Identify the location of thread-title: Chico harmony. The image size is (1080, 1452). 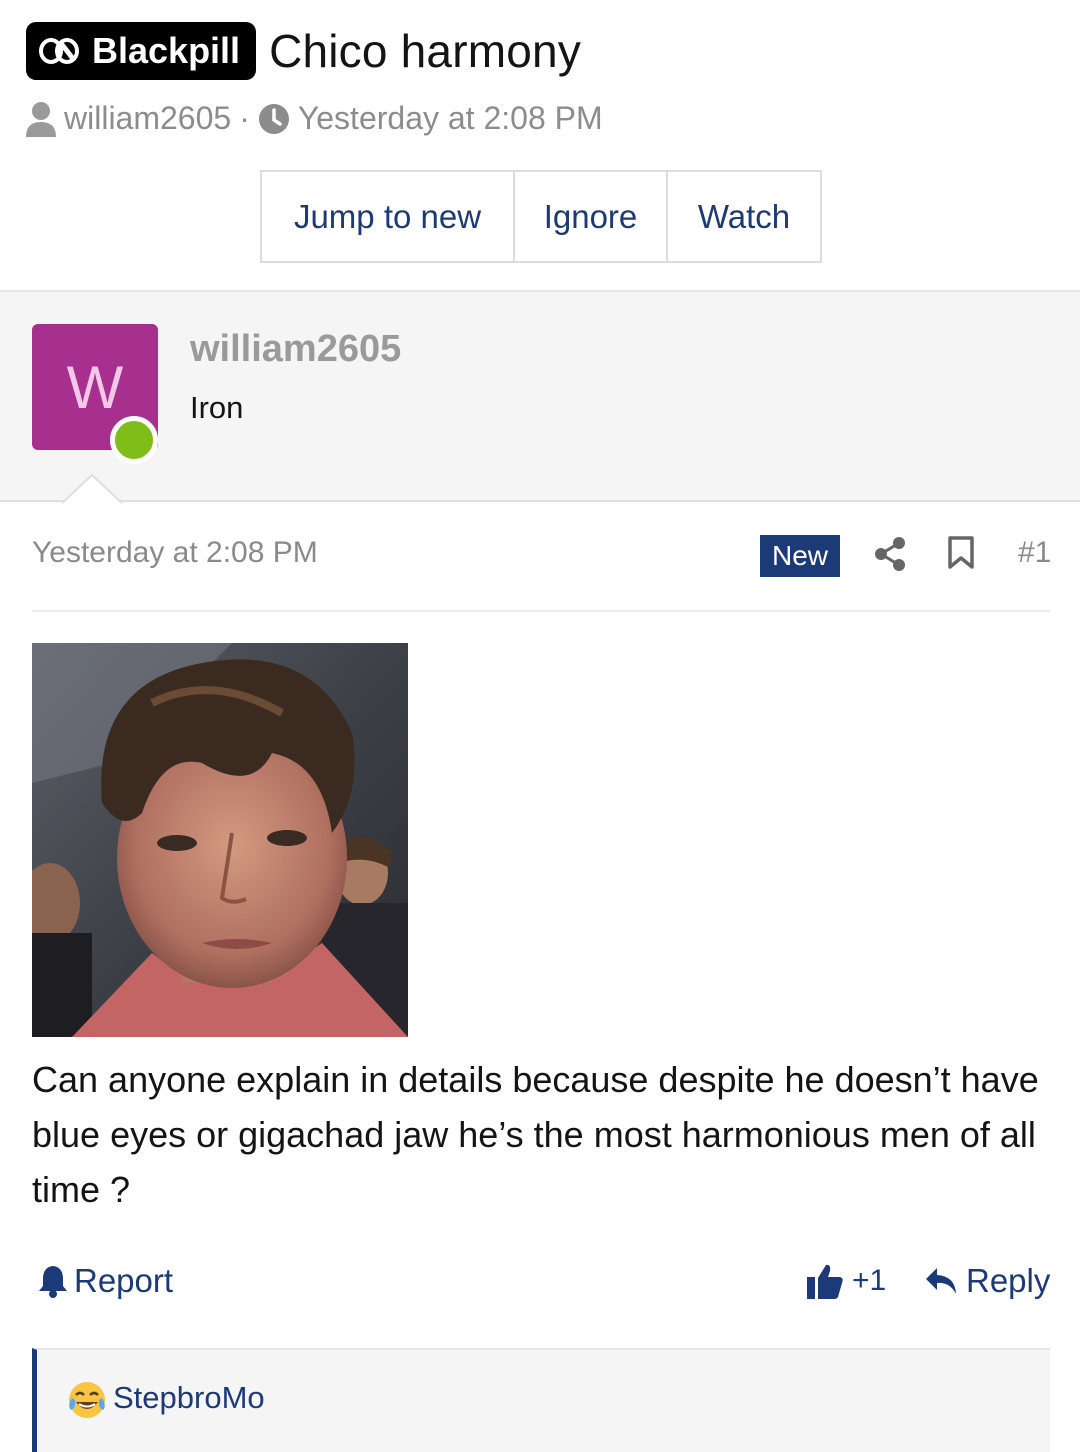
(425, 51).